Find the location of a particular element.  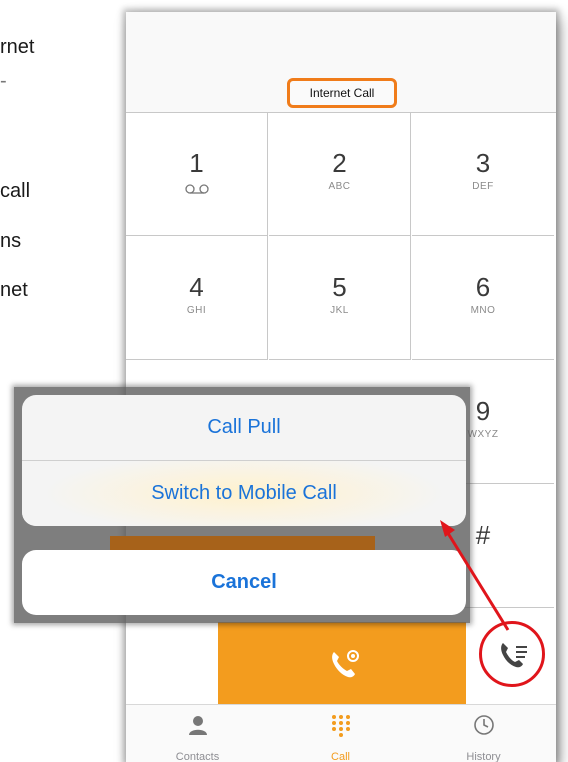

annotation-arrow is located at coordinates (475, 575).